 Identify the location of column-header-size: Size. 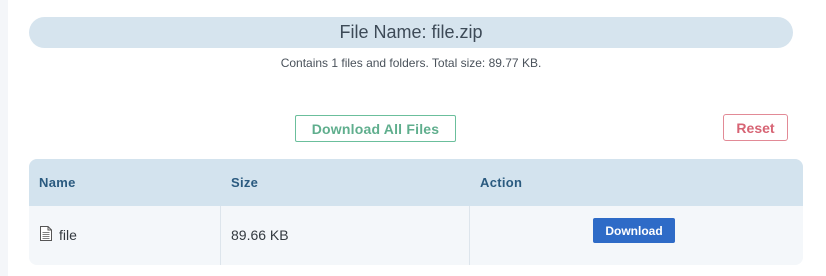
(245, 182).